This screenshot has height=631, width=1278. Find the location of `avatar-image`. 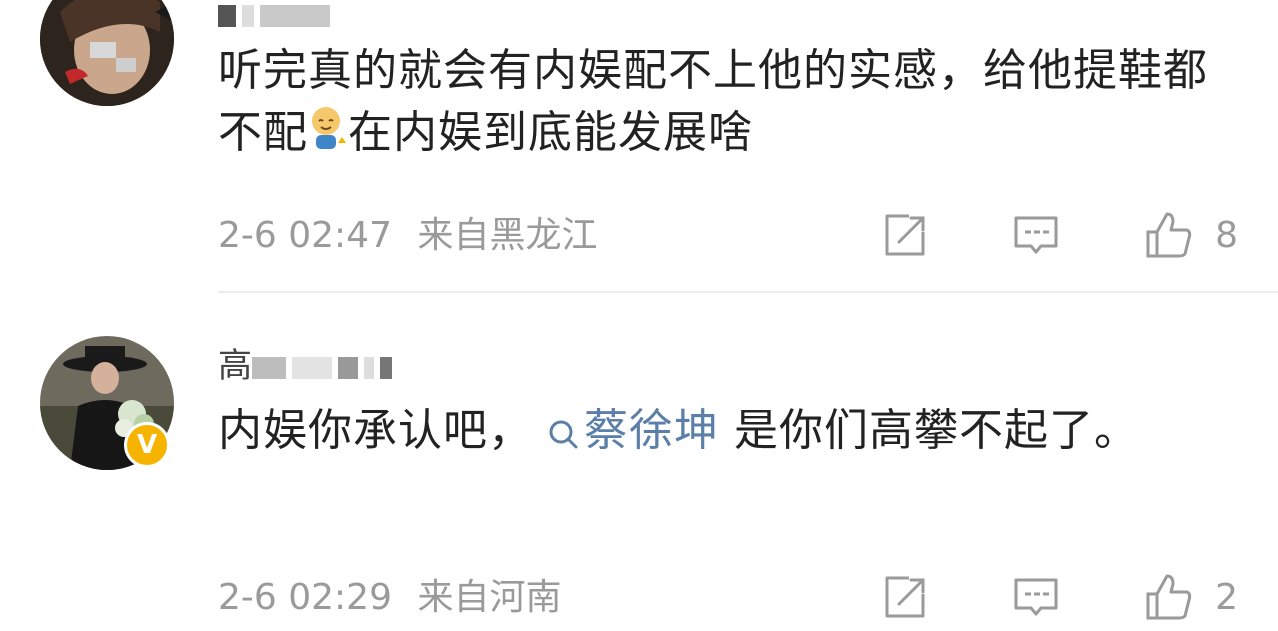

avatar-image is located at coordinates (107, 53).